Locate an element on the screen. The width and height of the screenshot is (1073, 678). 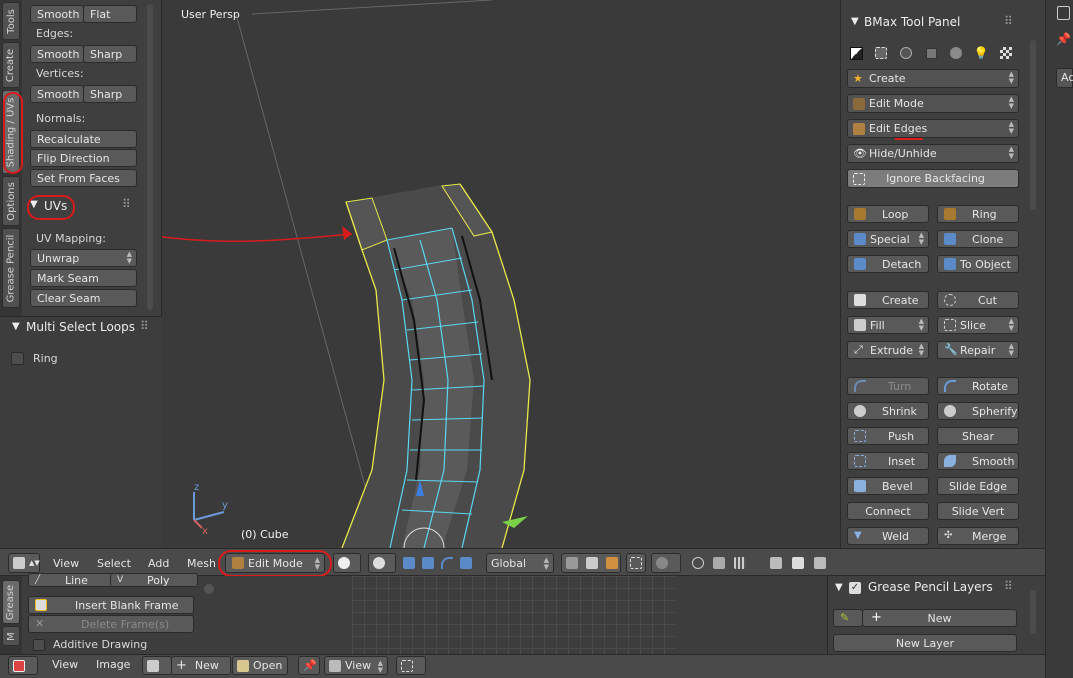
create-button: Create is located at coordinates (888, 300).